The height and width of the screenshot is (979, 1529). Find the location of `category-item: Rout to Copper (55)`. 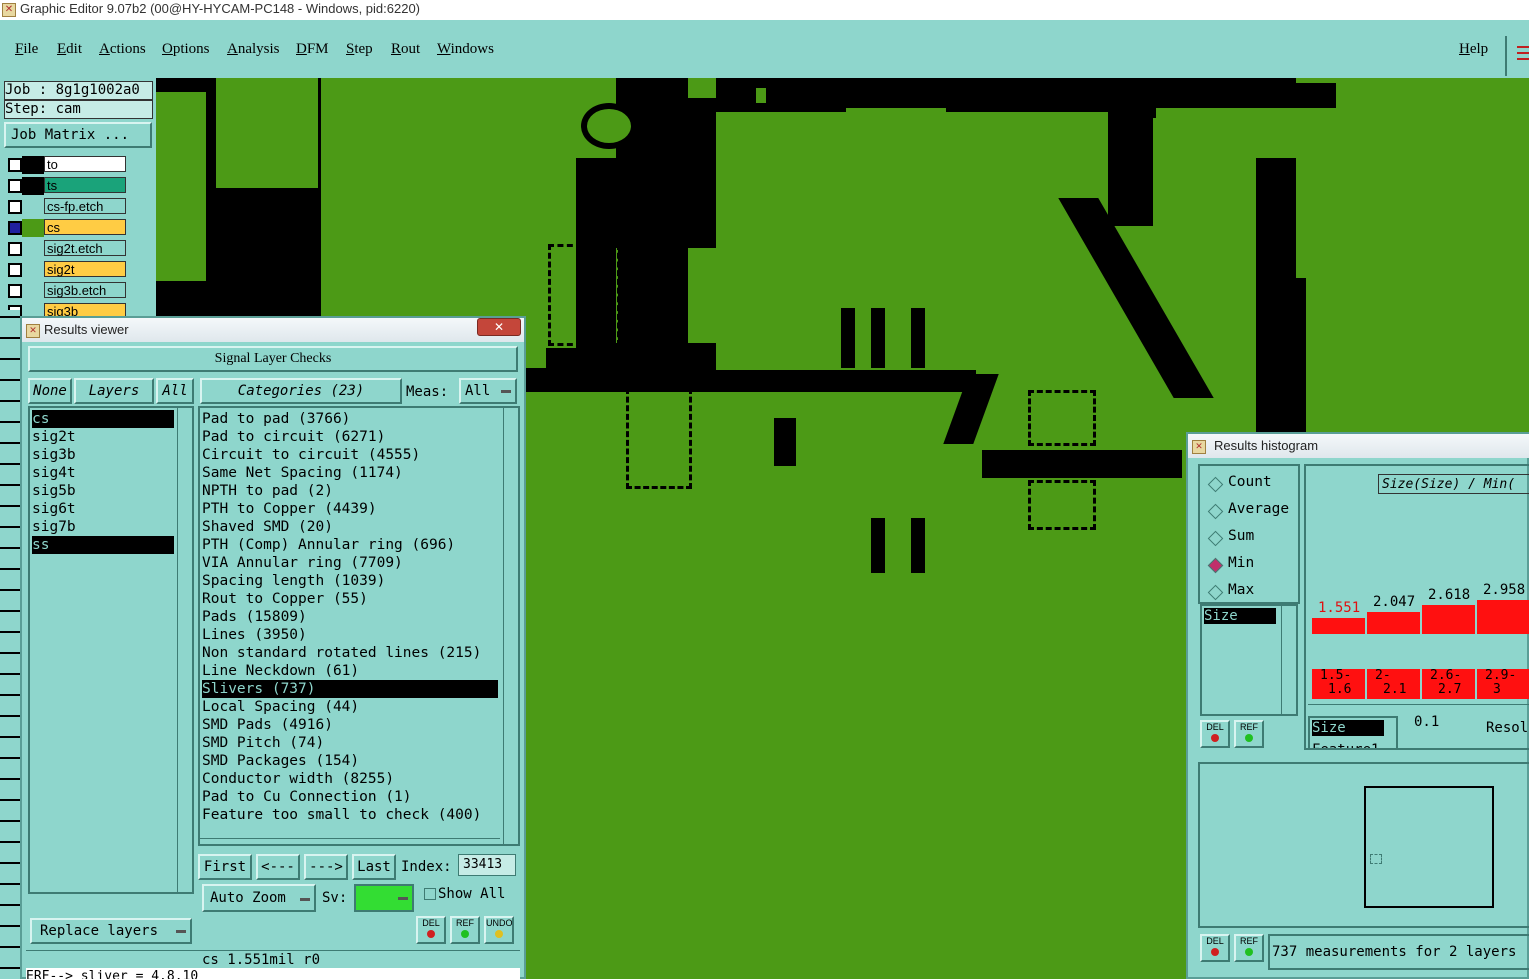

category-item: Rout to Copper (55) is located at coordinates (350, 599).